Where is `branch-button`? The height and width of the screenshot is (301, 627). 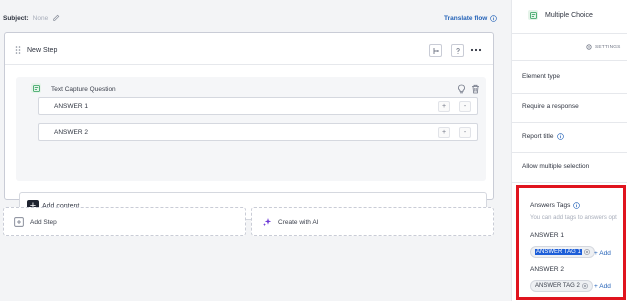
branch-button is located at coordinates (435, 50).